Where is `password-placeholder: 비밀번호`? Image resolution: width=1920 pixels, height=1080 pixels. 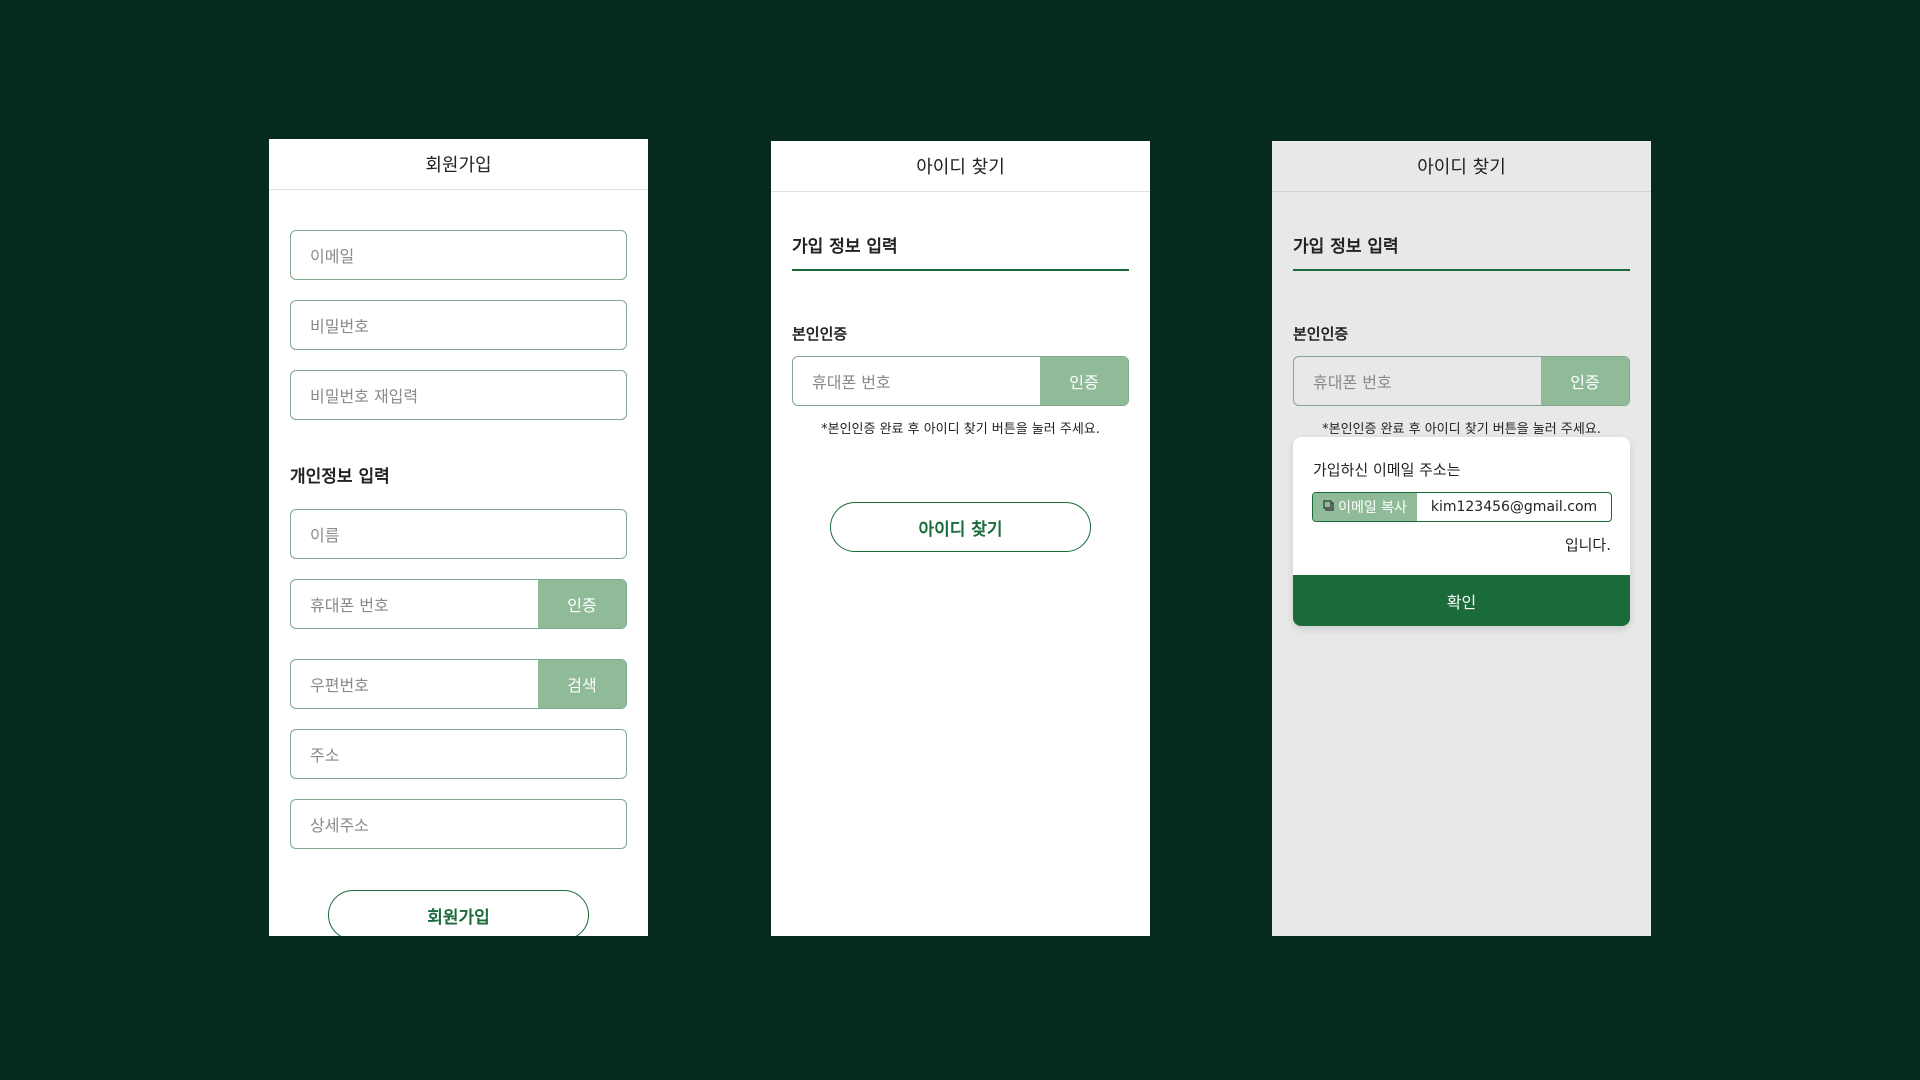
password-placeholder: 비밀번호 is located at coordinates (339, 326).